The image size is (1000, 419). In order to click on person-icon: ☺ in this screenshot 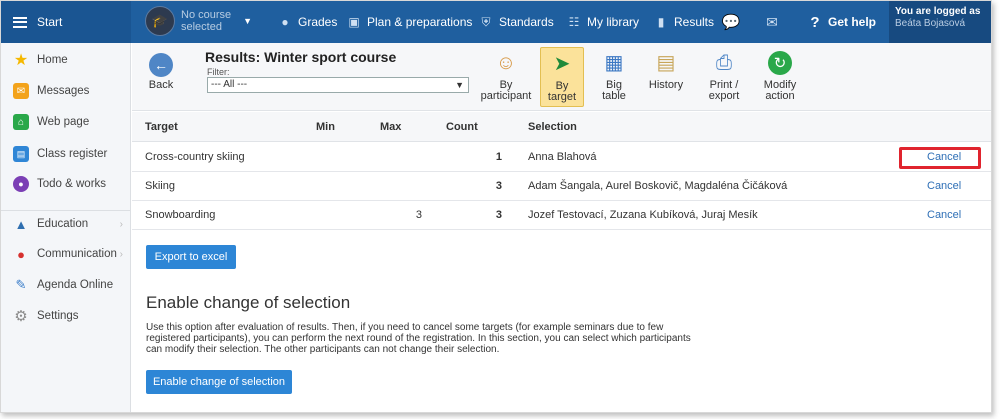, I will do `click(506, 62)`.